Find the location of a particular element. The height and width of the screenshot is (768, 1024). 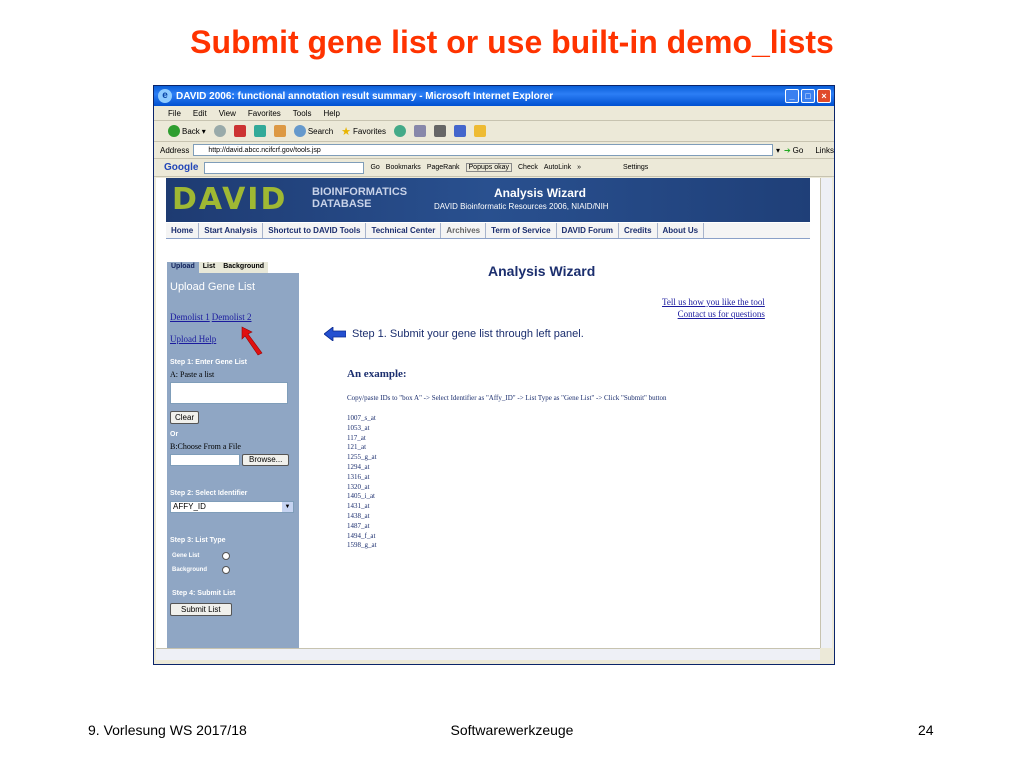

nav-shortcut-tools: Shortcut to DAVID Tools is located at coordinates (315, 230).